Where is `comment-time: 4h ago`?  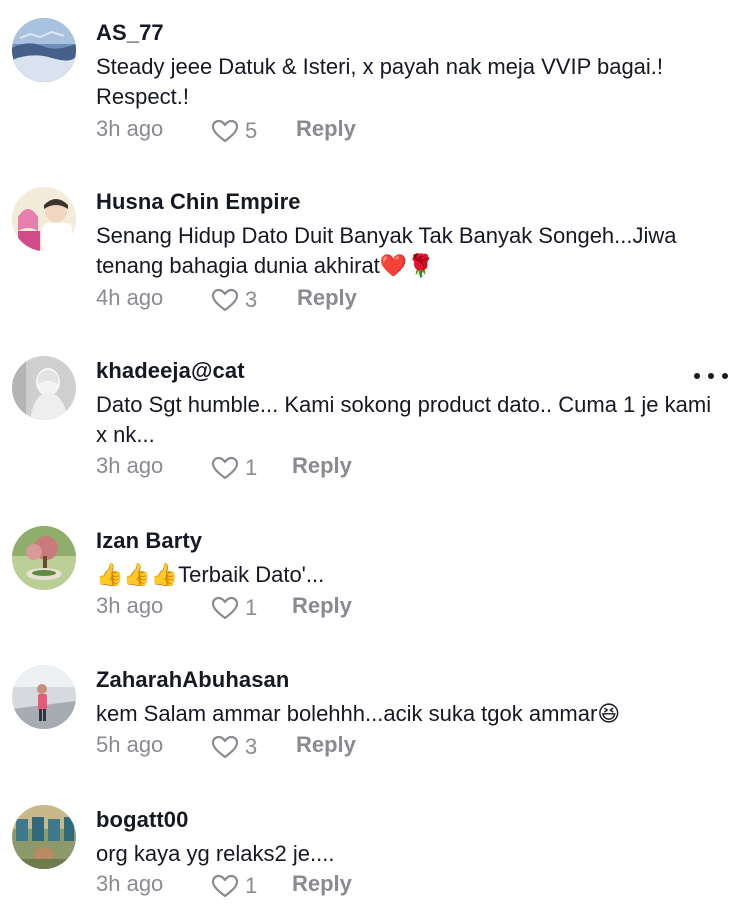 comment-time: 4h ago is located at coordinates (130, 297).